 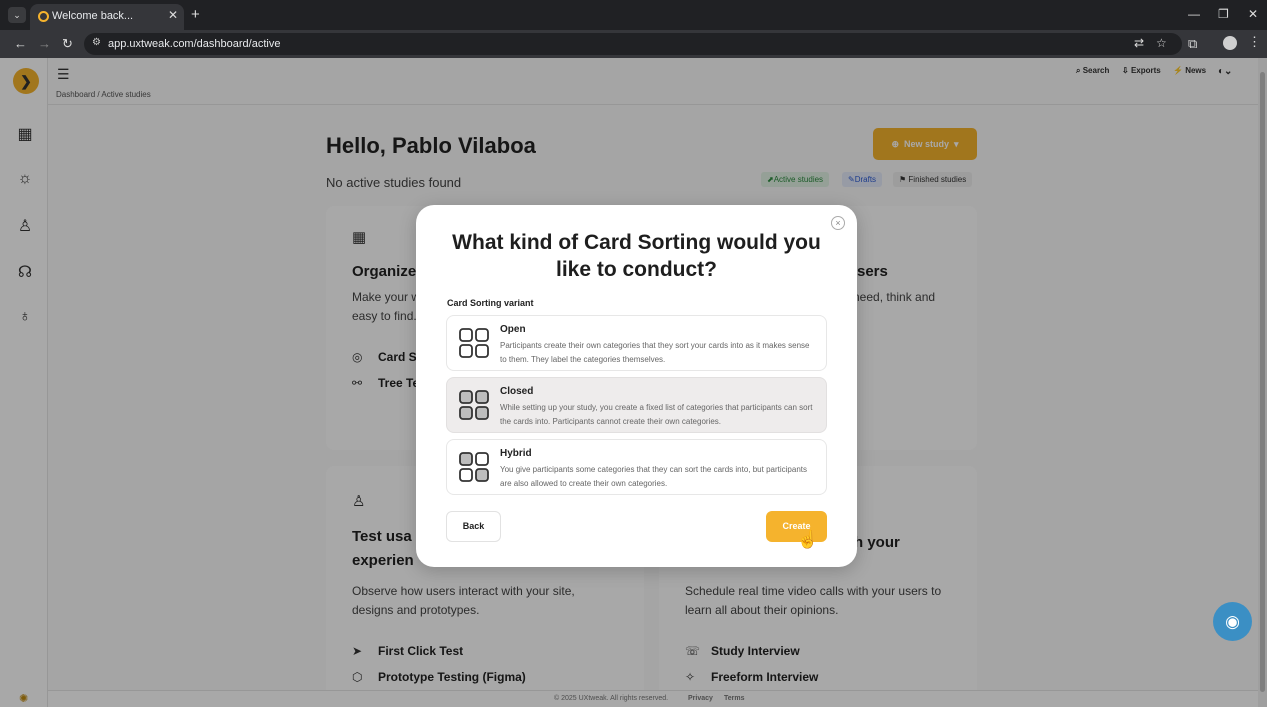 I want to click on hybrid-grid-icon, so click(x=474, y=467).